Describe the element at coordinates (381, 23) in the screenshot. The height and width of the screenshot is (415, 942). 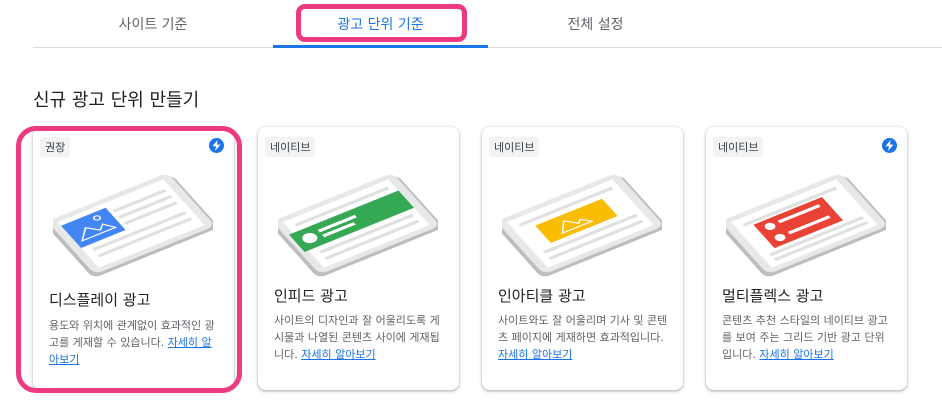
I see `highlight-box-tab` at that location.